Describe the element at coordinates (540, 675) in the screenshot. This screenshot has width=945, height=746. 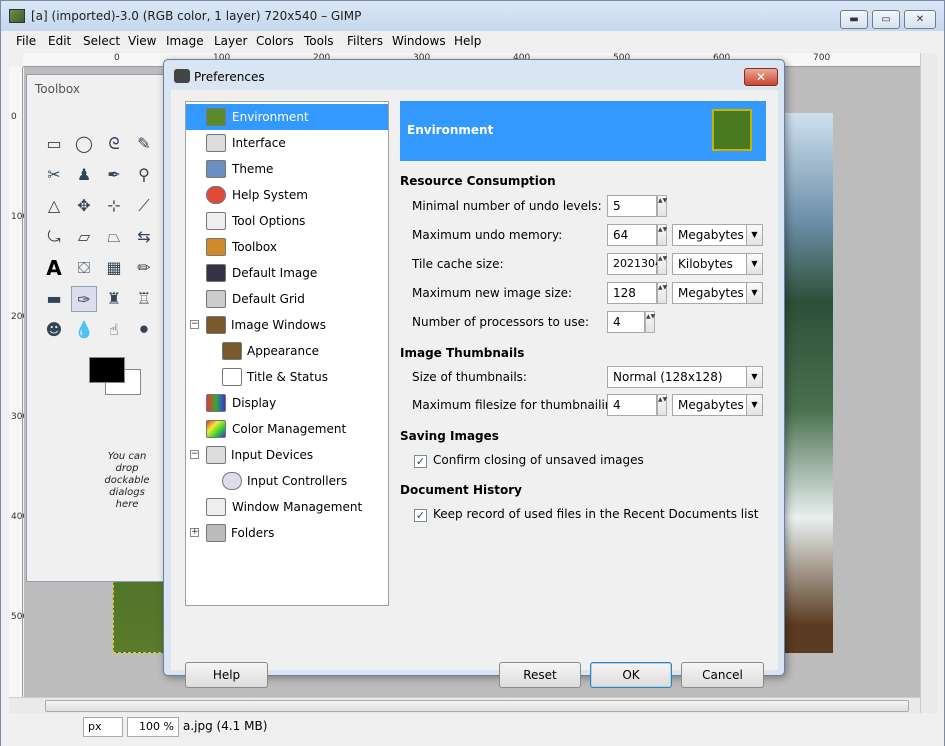
I see `reset-button: Reset` at that location.